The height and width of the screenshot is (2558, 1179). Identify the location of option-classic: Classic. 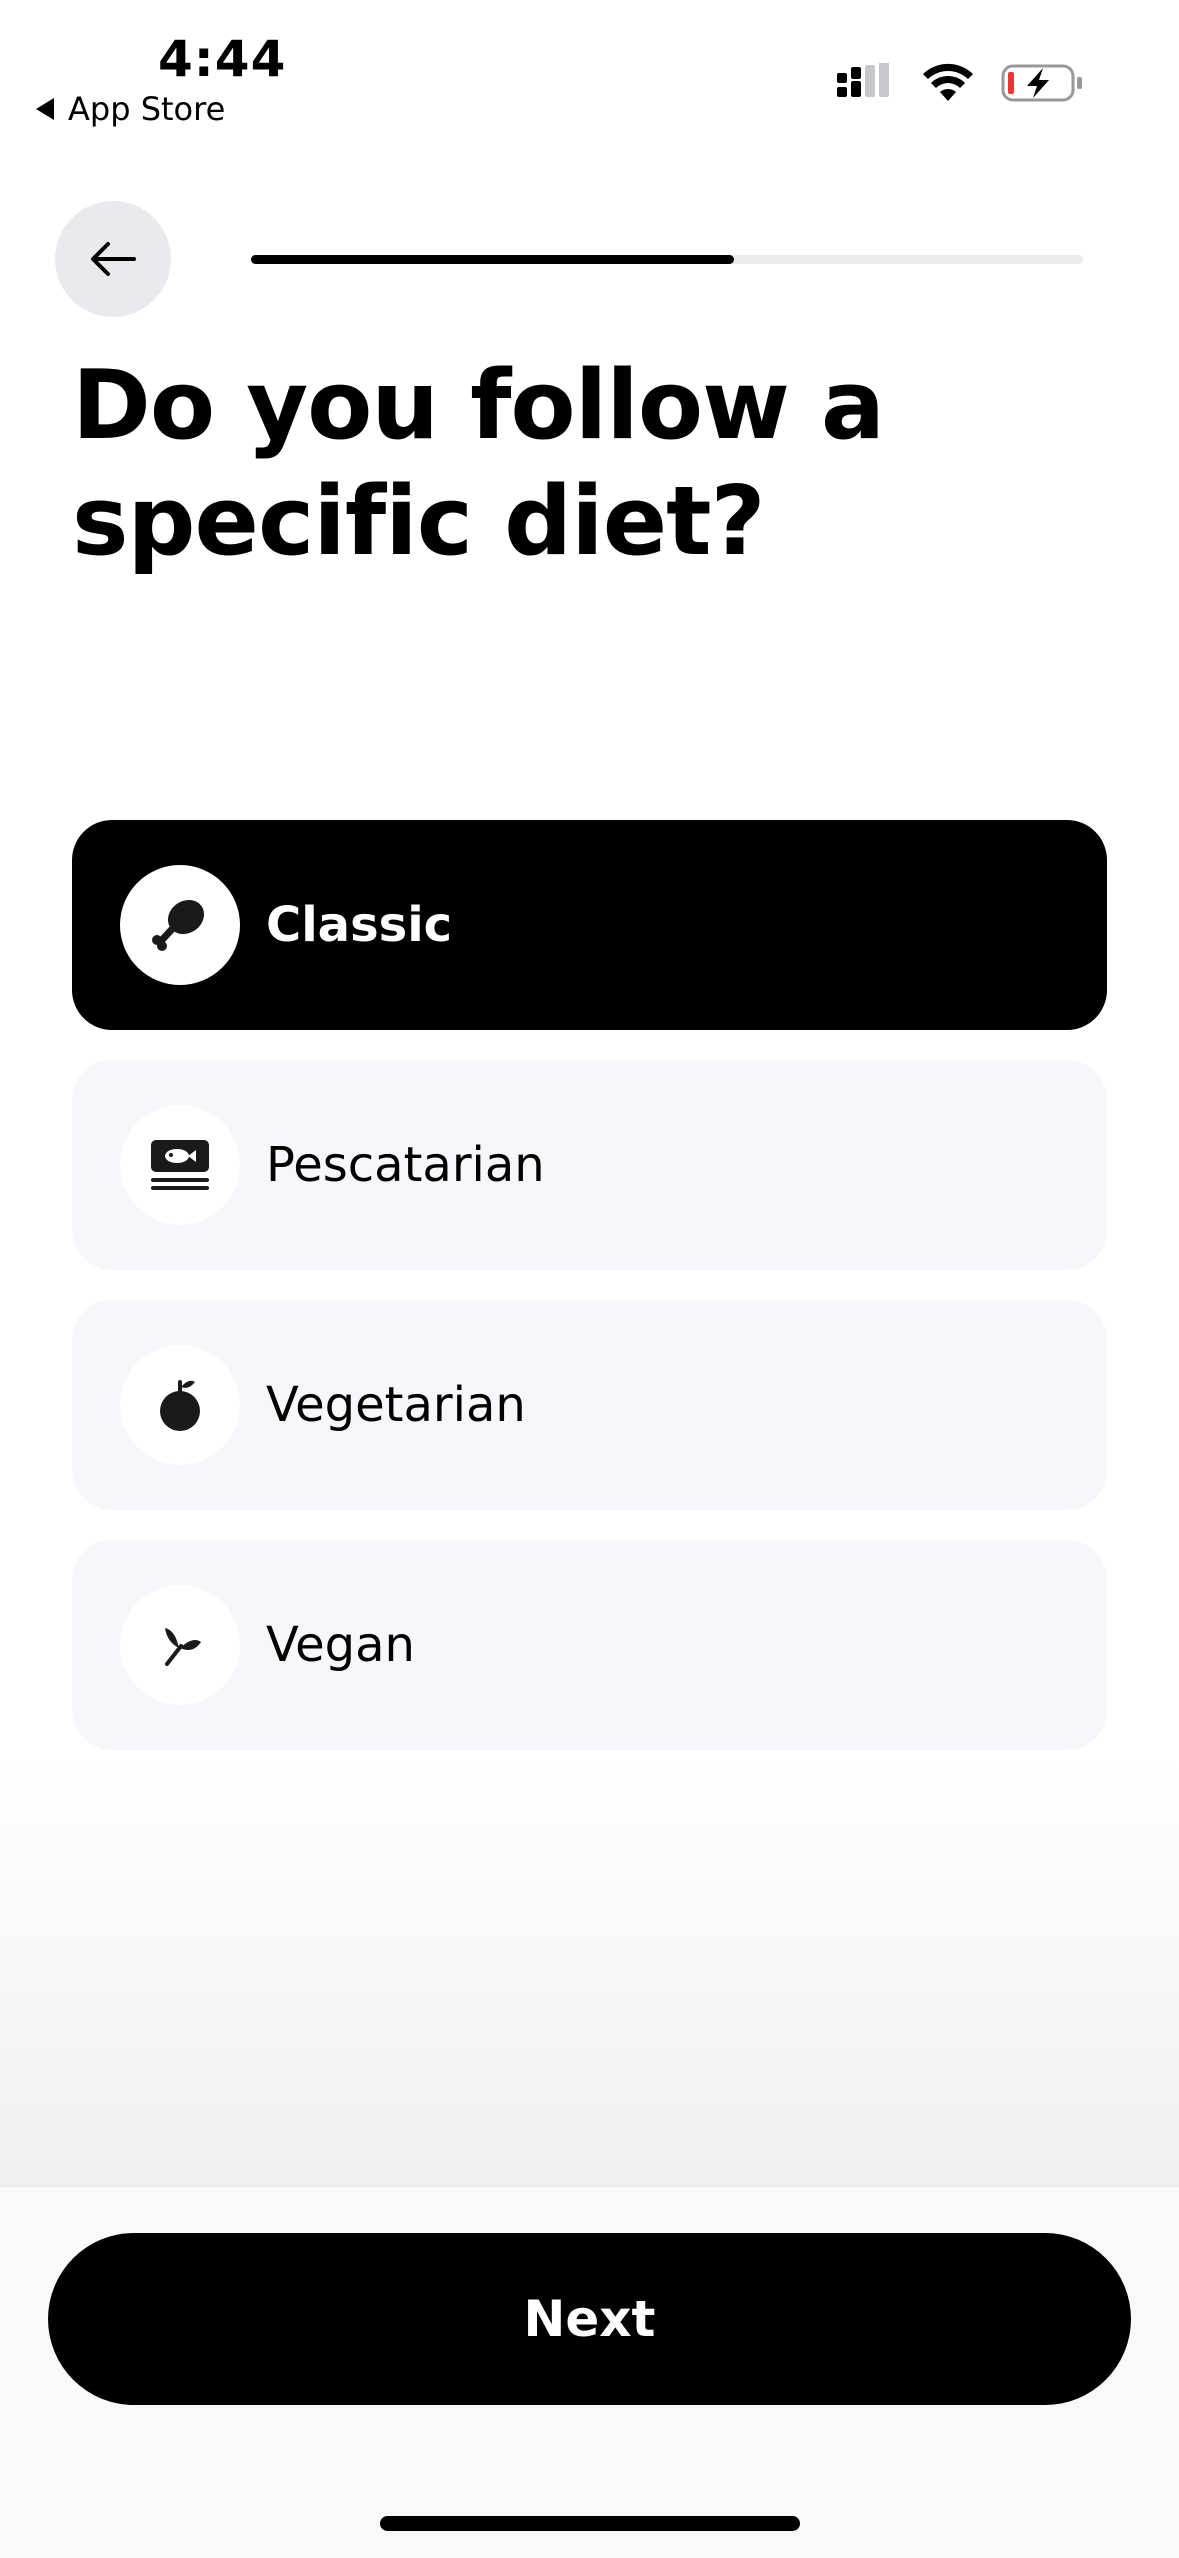
(589, 925).